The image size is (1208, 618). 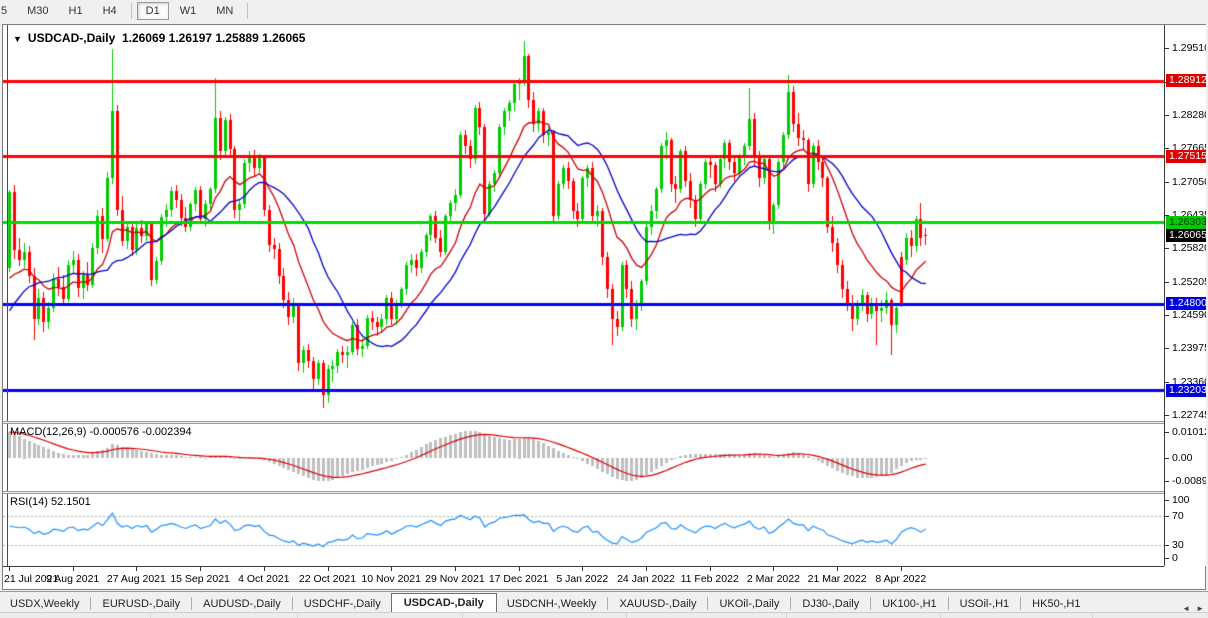 What do you see at coordinates (773, 579) in the screenshot?
I see `date-label: 2 Mar 2022` at bounding box center [773, 579].